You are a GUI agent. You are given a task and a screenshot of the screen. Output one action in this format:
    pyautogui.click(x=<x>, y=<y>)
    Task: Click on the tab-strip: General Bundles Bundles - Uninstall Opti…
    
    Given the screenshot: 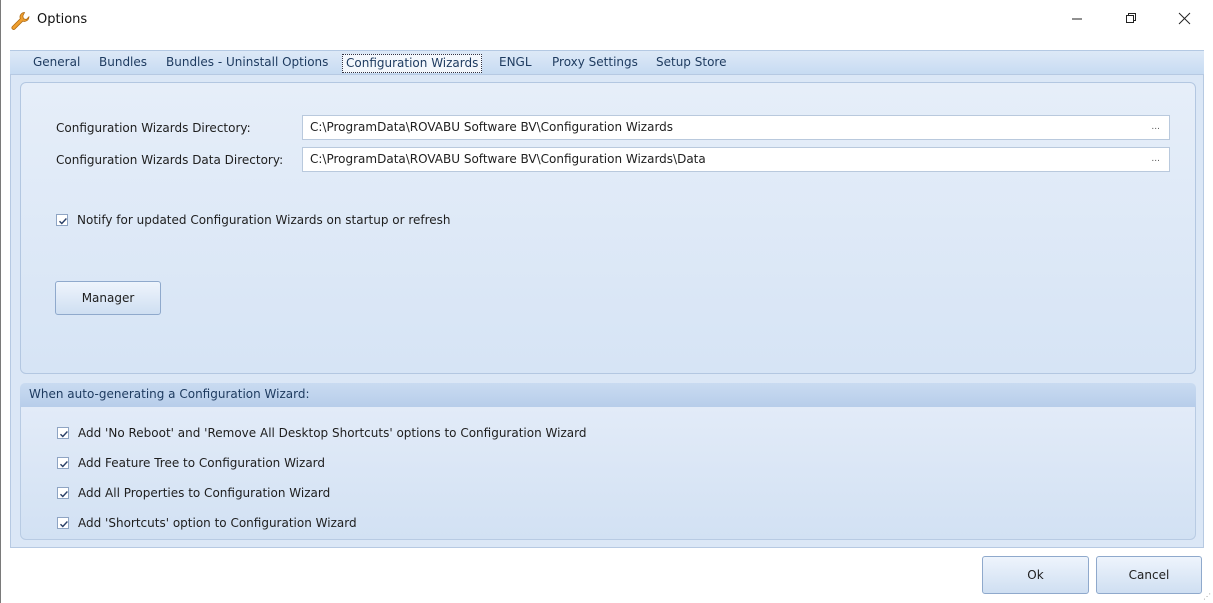 What is the action you would take?
    pyautogui.click(x=607, y=62)
    